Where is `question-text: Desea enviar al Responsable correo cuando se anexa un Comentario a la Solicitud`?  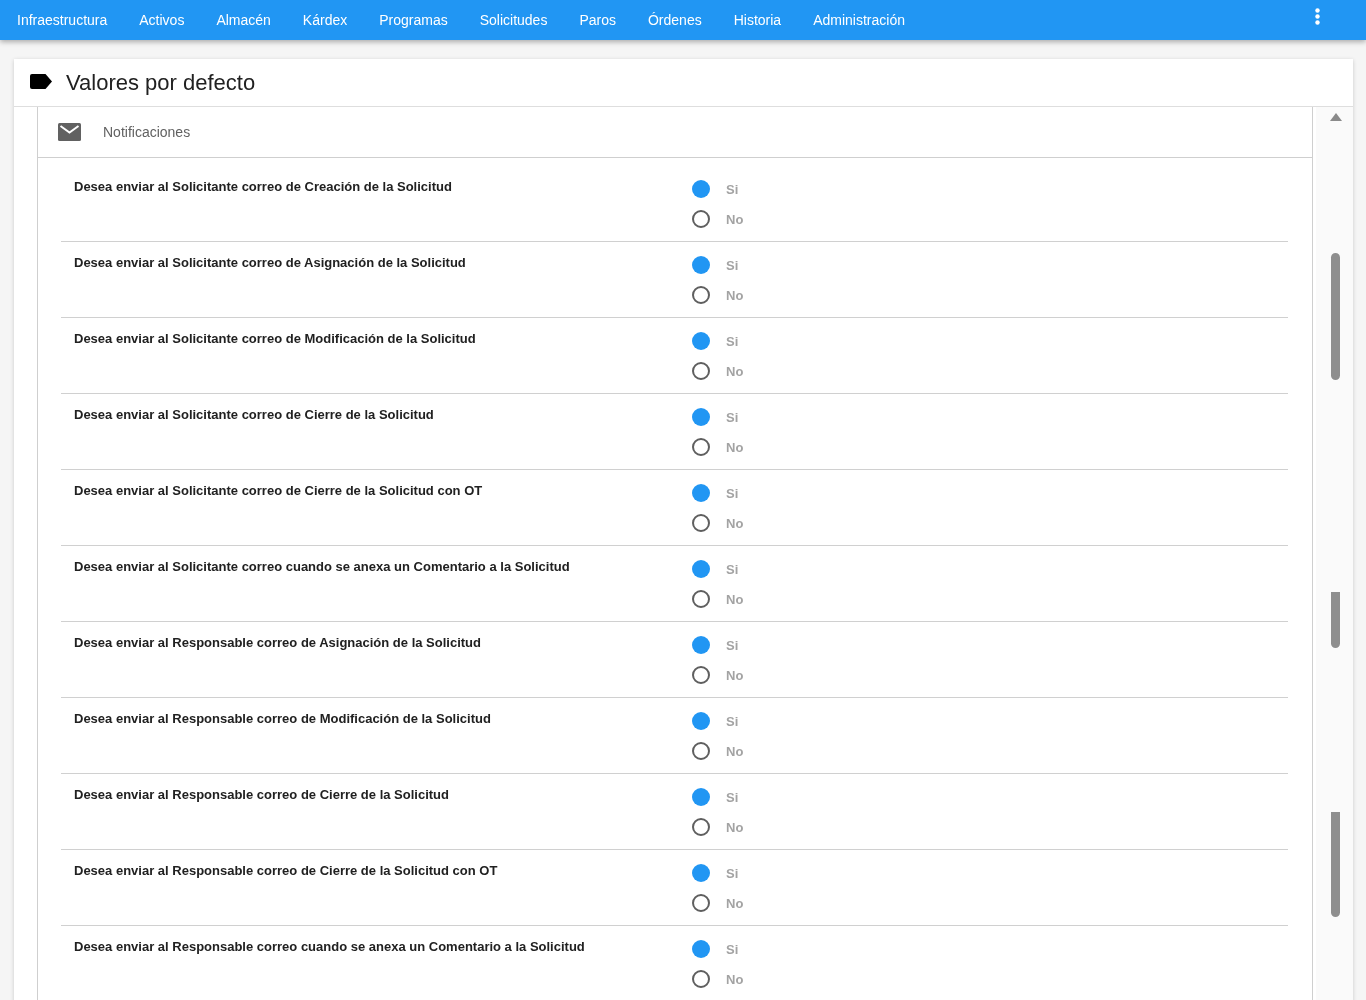
question-text: Desea enviar al Responsable correo cuando se anexa un Comentario a la Solicitud is located at coordinates (329, 947).